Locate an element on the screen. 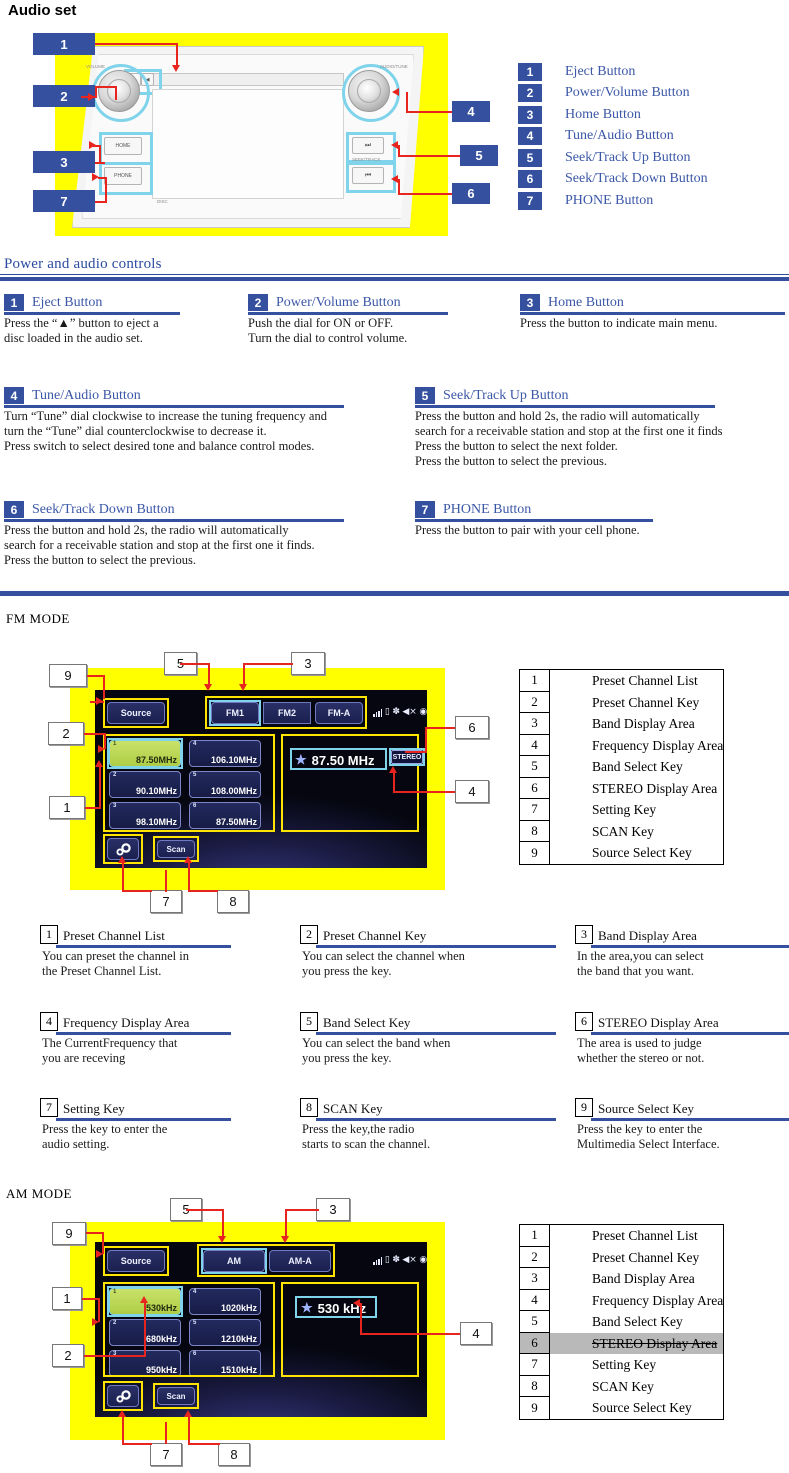 The width and height of the screenshot is (789, 1473). topic-title: Band Select Key is located at coordinates (367, 1022).